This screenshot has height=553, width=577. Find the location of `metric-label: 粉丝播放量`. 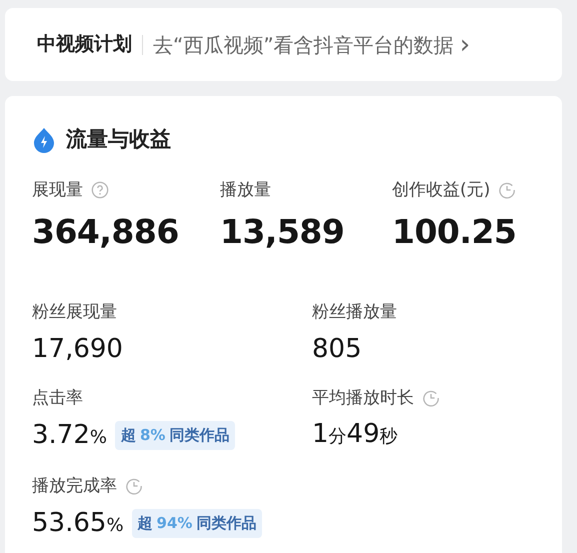

metric-label: 粉丝播放量 is located at coordinates (354, 312).